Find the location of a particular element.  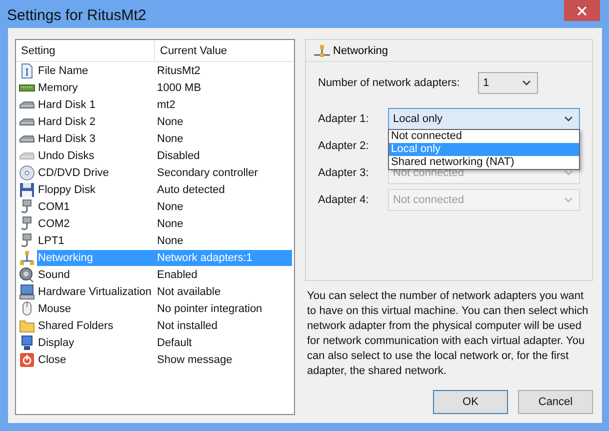

settings-row: Undo Disks Disabled is located at coordinates (164, 156).